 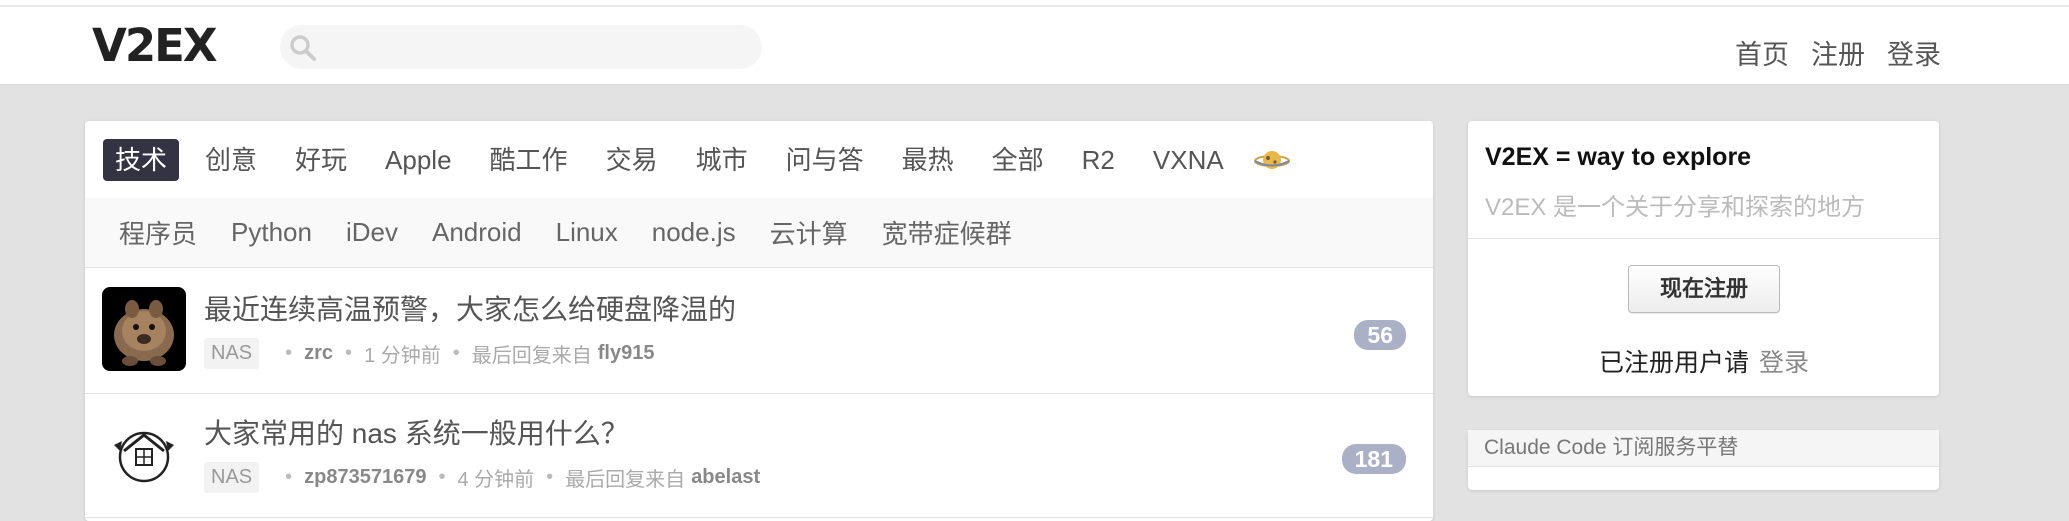 I want to click on registered-prompt: 已注册用户请 登录, so click(x=1704, y=361).